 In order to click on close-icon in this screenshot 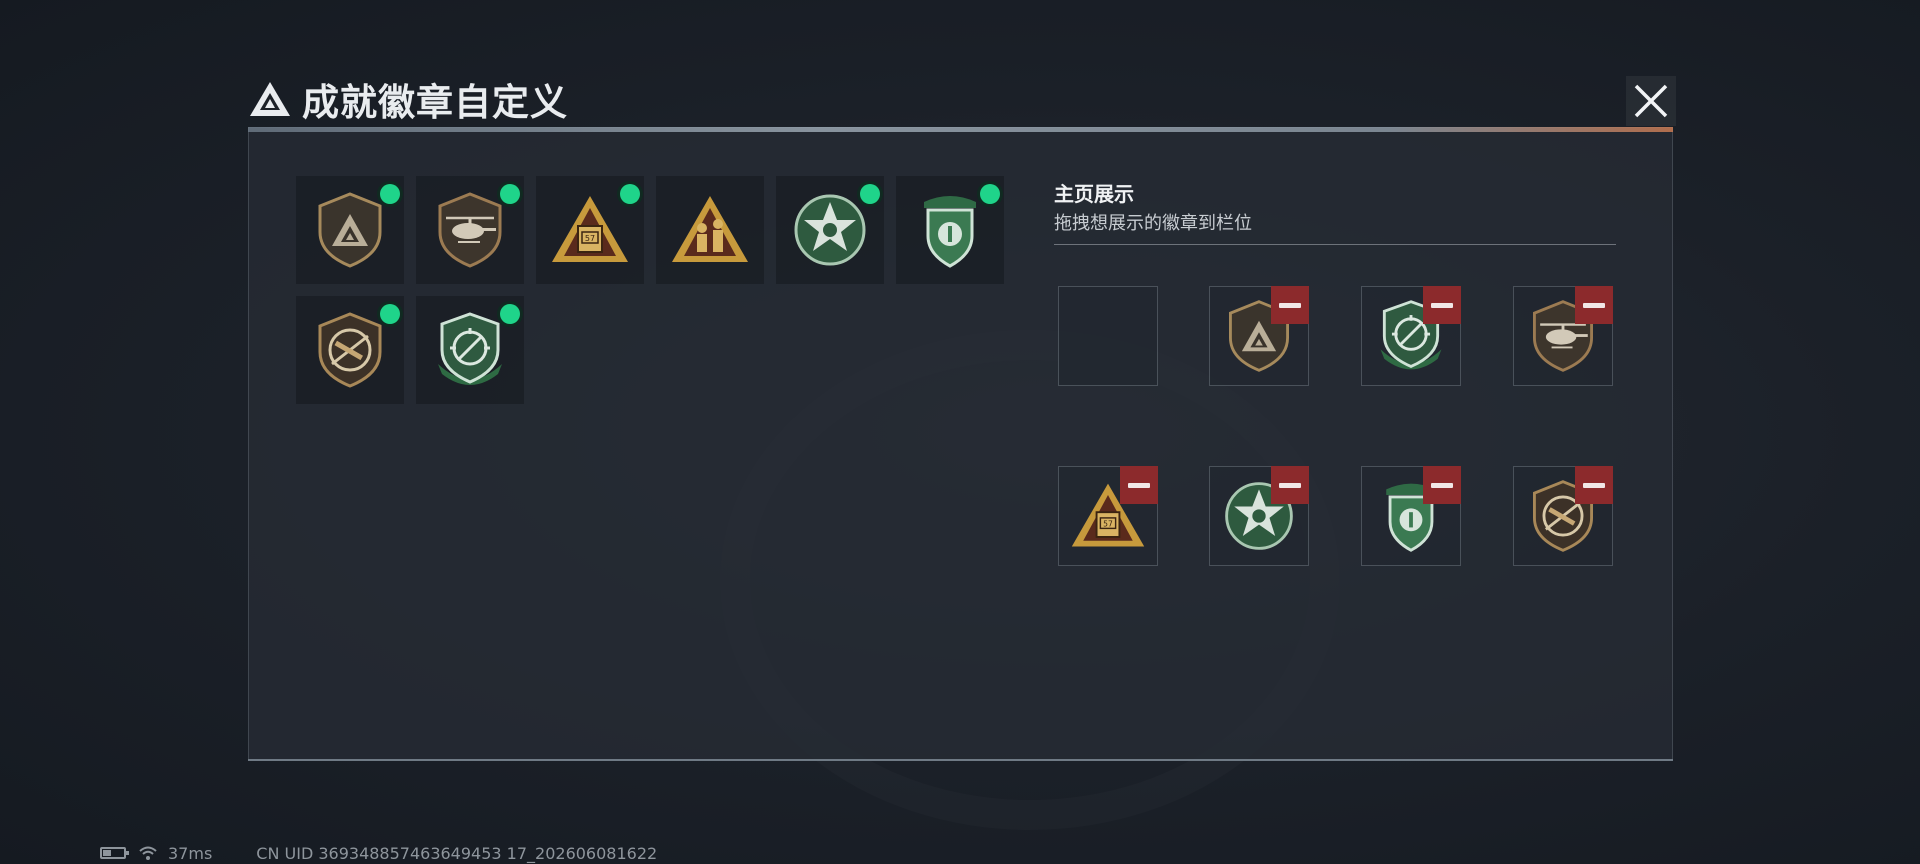, I will do `click(1651, 101)`.